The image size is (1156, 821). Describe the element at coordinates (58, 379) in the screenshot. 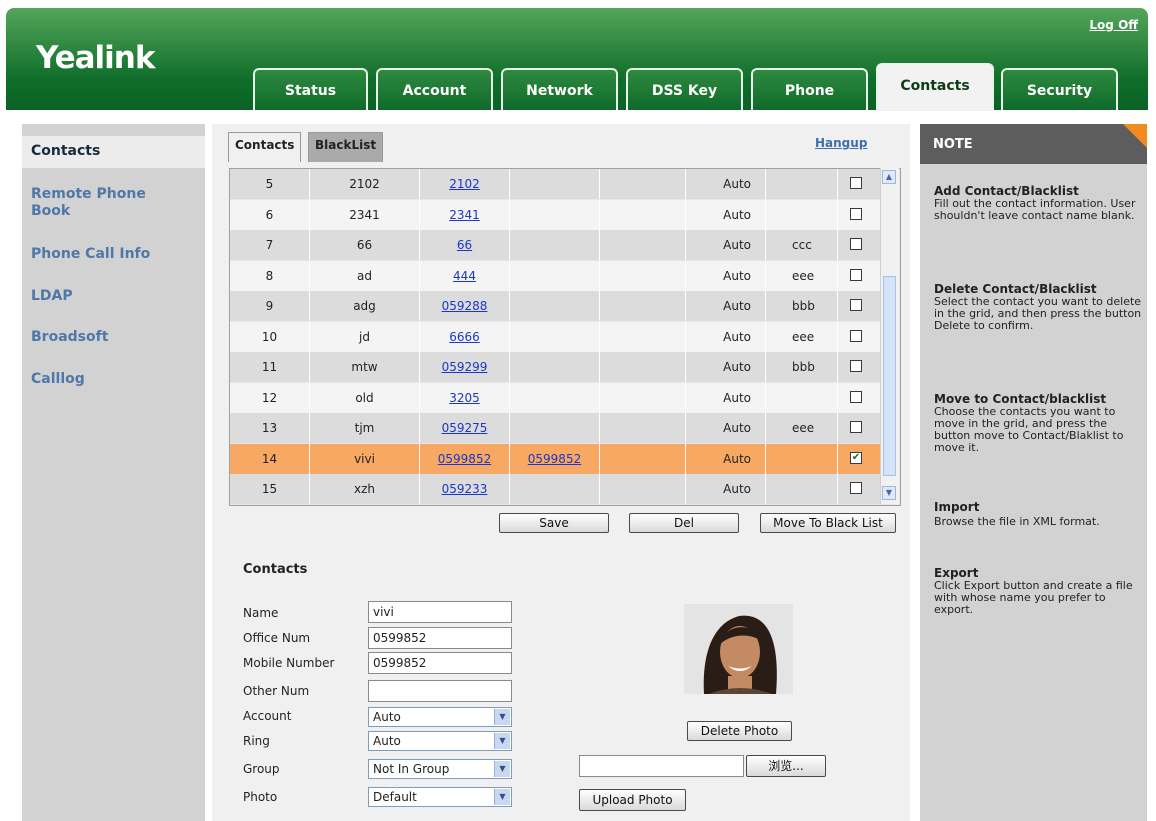

I see `sidebar-item-calllog: Calllog` at that location.